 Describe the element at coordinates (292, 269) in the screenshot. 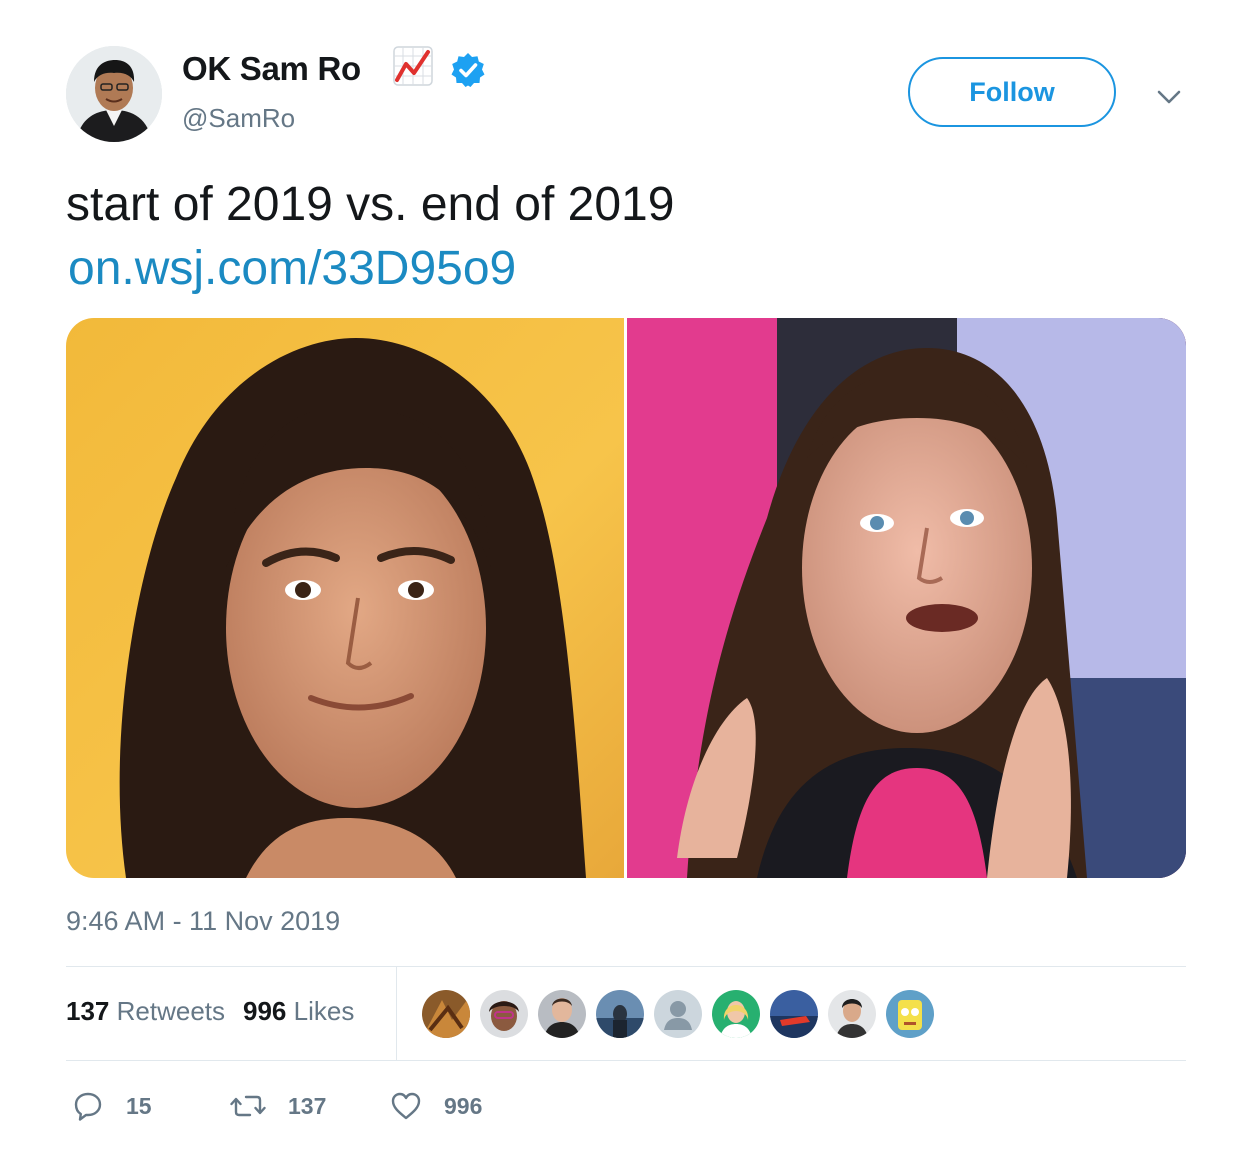

I see `tweet-link: on.wsj.com/33D95o9` at that location.